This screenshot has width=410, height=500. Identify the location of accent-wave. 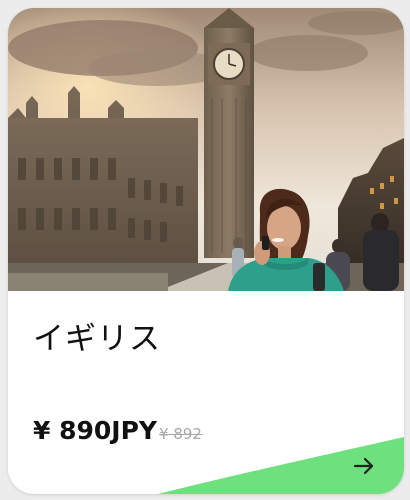
(281, 465).